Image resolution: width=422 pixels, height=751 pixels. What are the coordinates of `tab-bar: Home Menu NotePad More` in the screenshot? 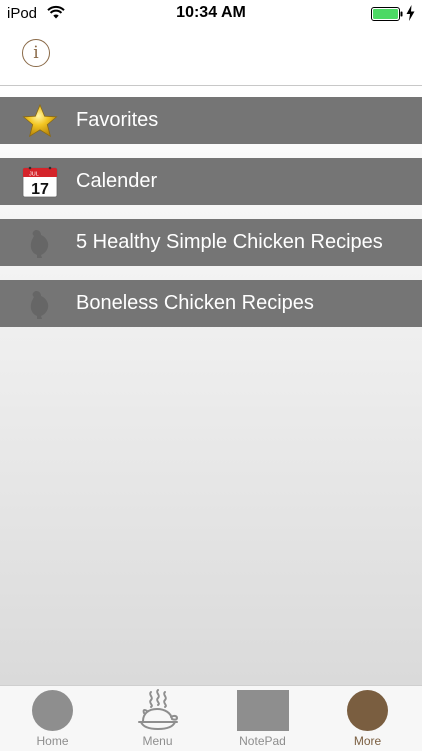 It's located at (211, 718).